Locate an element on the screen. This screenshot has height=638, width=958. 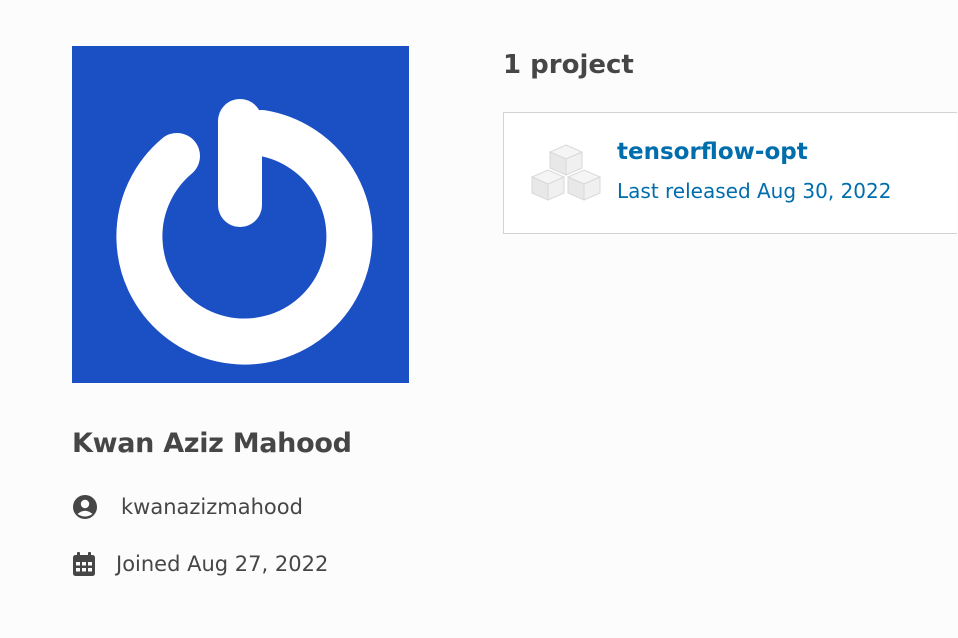
joined-row: Joined Aug 27, 2022 is located at coordinates (200, 564).